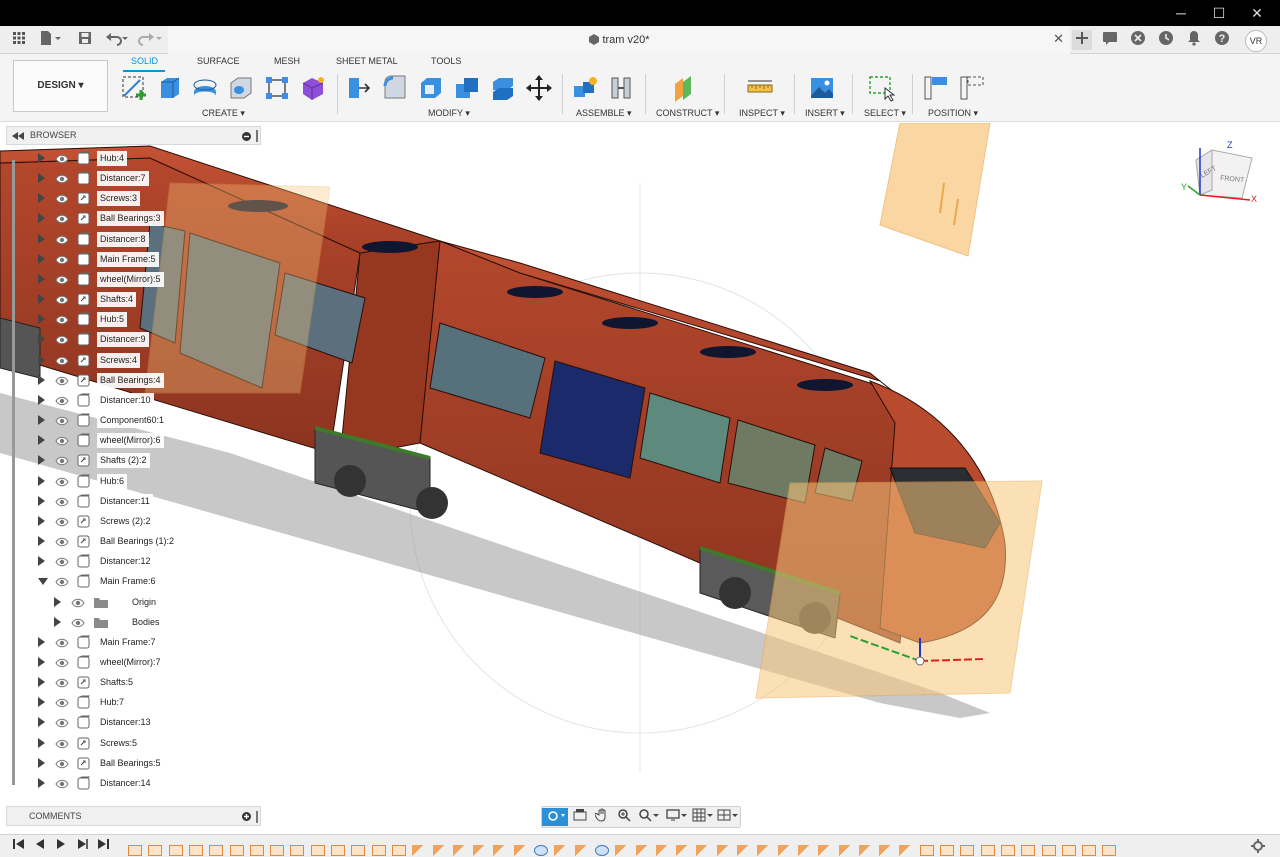 The height and width of the screenshot is (857, 1280). What do you see at coordinates (1110, 40) in the screenshot?
I see `data-panel-icon` at bounding box center [1110, 40].